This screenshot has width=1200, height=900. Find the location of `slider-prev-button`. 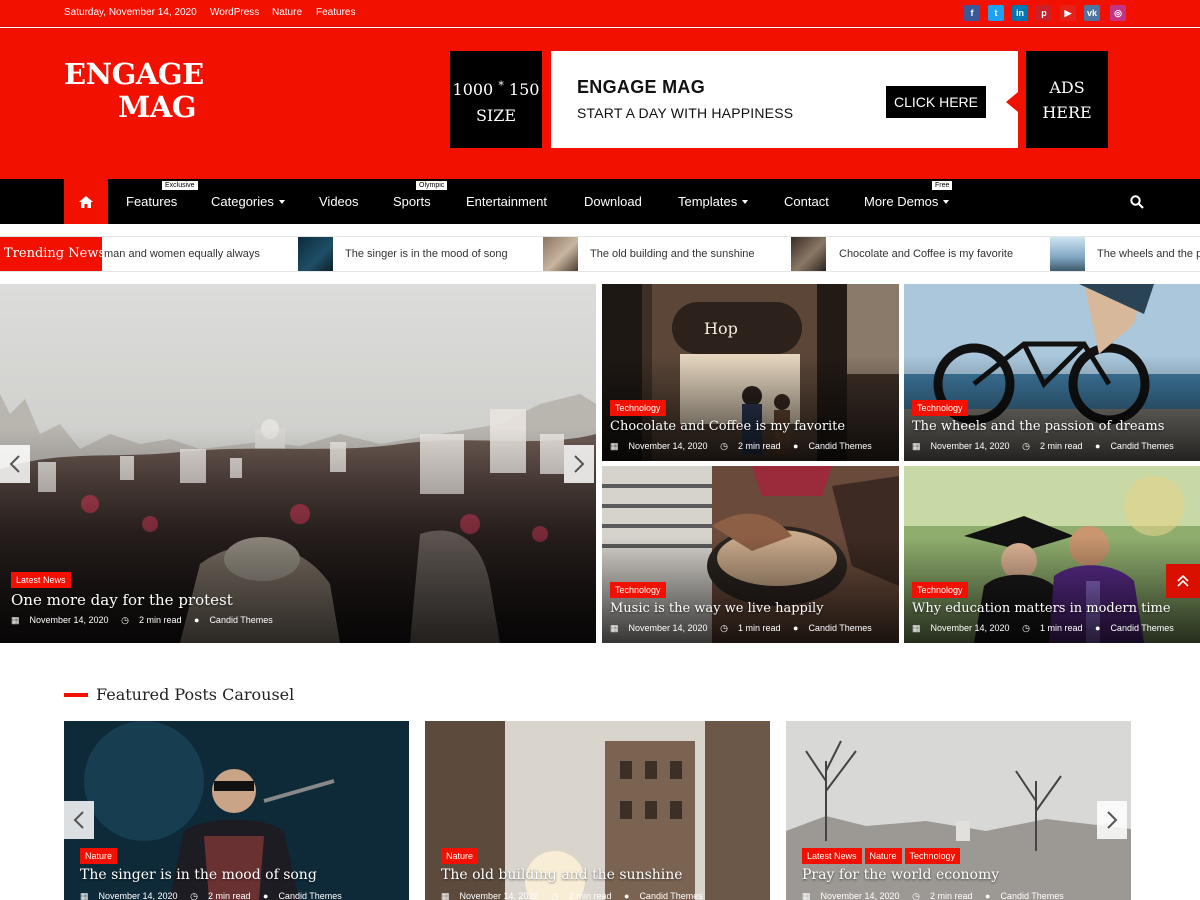

slider-prev-button is located at coordinates (15, 464).